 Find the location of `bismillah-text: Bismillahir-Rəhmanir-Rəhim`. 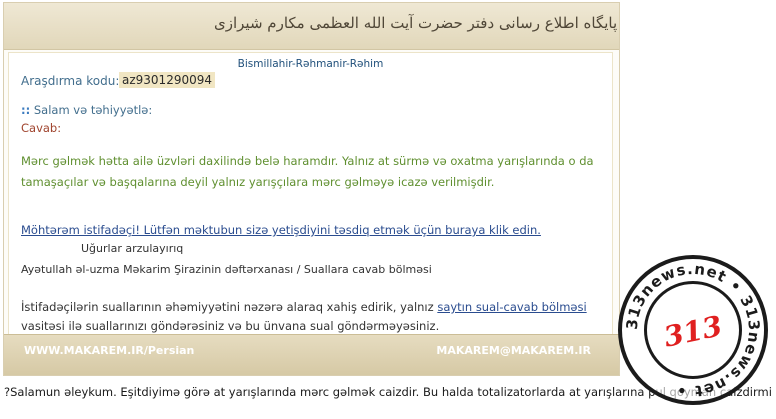

bismillah-text: Bismillahir-Rəhmanir-Rəhim is located at coordinates (310, 64).